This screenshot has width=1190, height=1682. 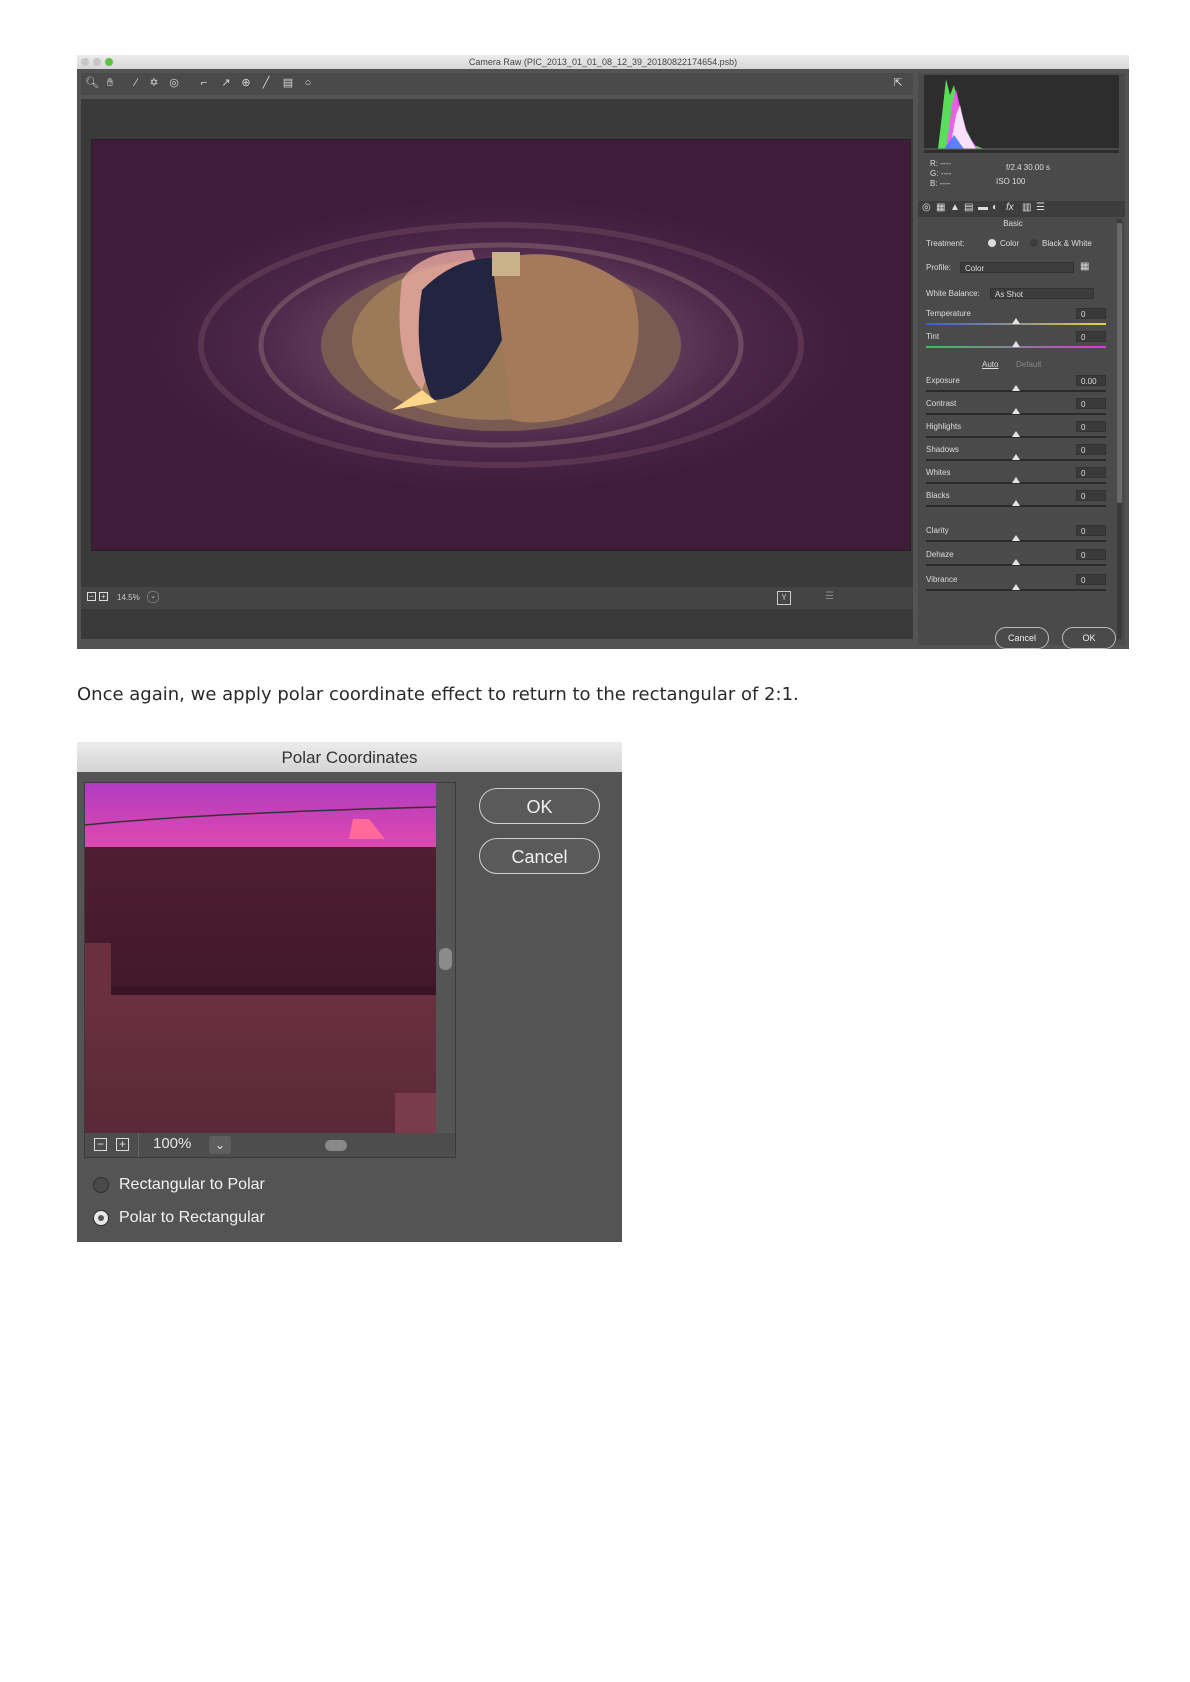 I want to click on green-readout: G: ----, so click(x=940, y=173).